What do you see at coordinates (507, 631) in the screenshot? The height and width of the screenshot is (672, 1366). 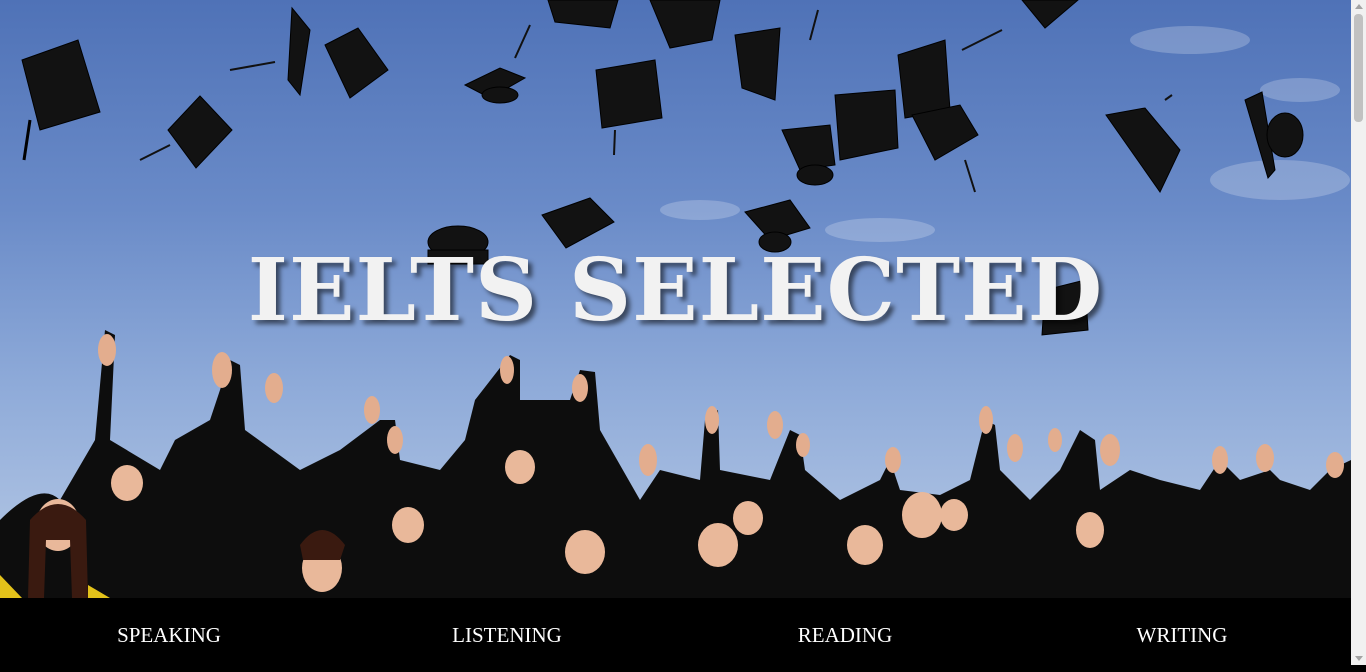 I see `nav-item-listening: LISTENING` at bounding box center [507, 631].